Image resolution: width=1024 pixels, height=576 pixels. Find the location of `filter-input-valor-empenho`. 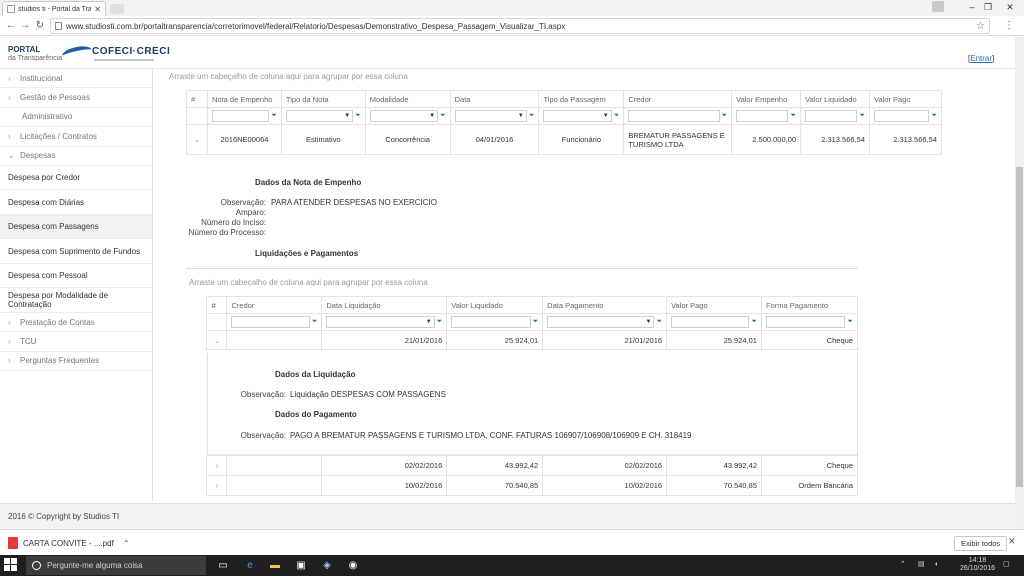

filter-input-valor-empenho is located at coordinates (762, 116).